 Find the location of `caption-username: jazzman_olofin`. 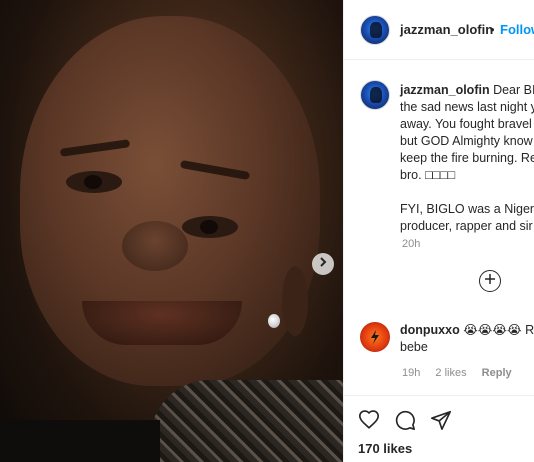

caption-username: jazzman_olofin is located at coordinates (445, 90).